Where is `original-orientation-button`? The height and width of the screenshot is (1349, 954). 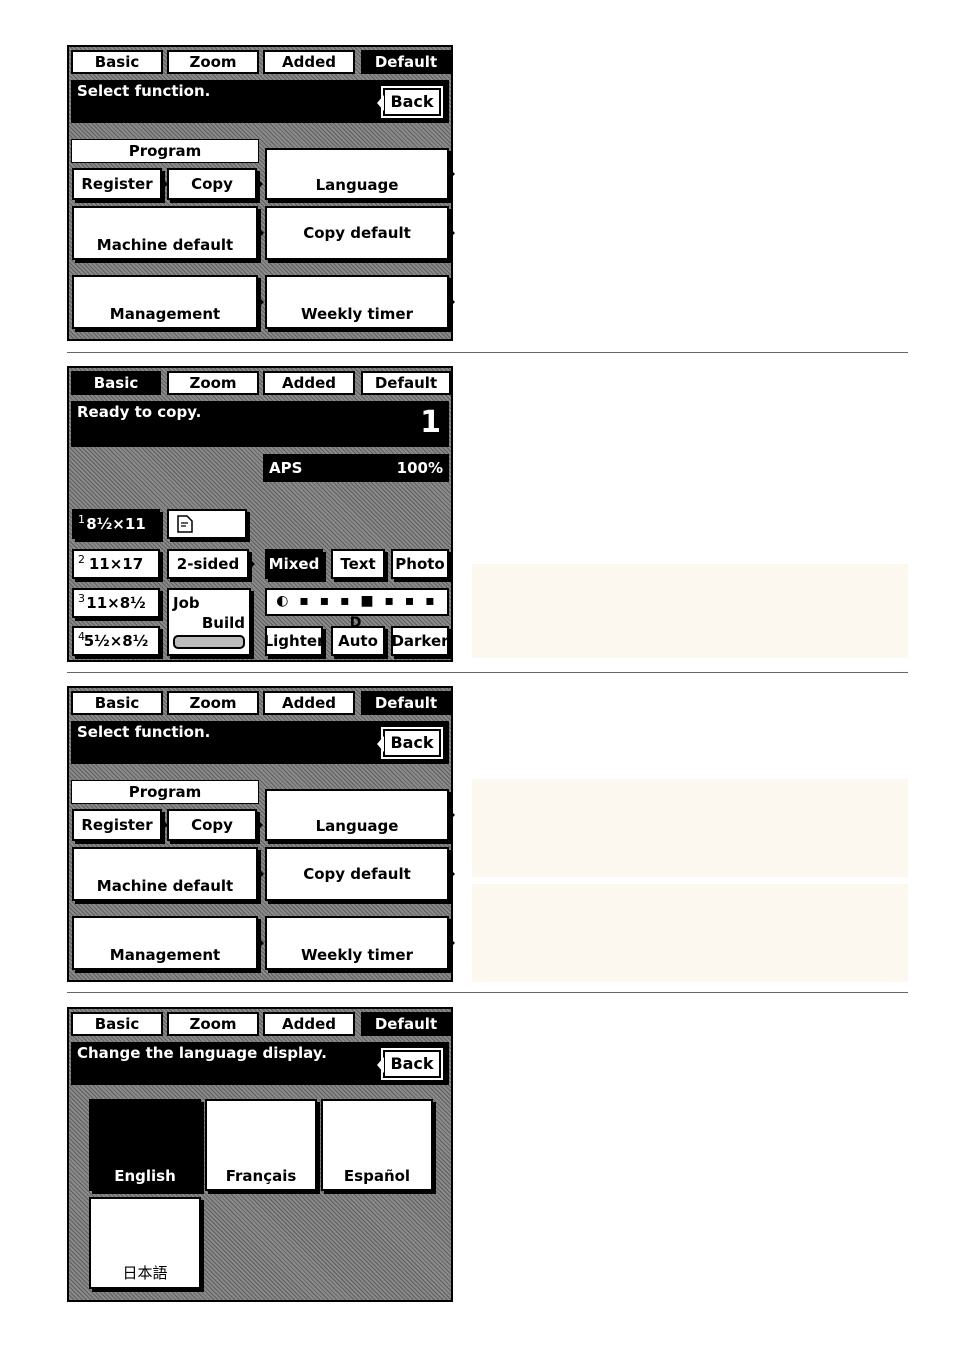
original-orientation-button is located at coordinates (207, 524).